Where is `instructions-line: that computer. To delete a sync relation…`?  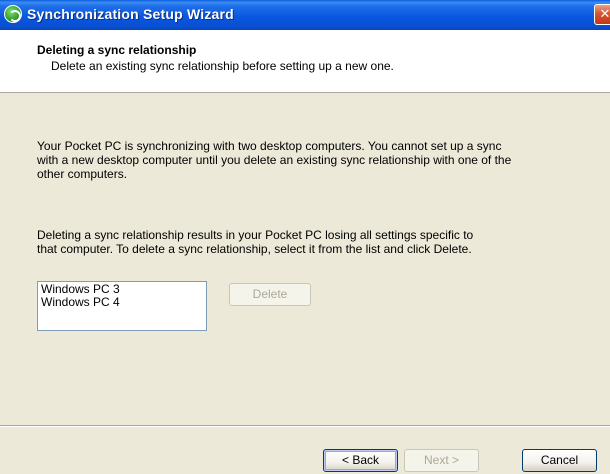
instructions-line: that computer. To delete a sync relation… is located at coordinates (254, 249).